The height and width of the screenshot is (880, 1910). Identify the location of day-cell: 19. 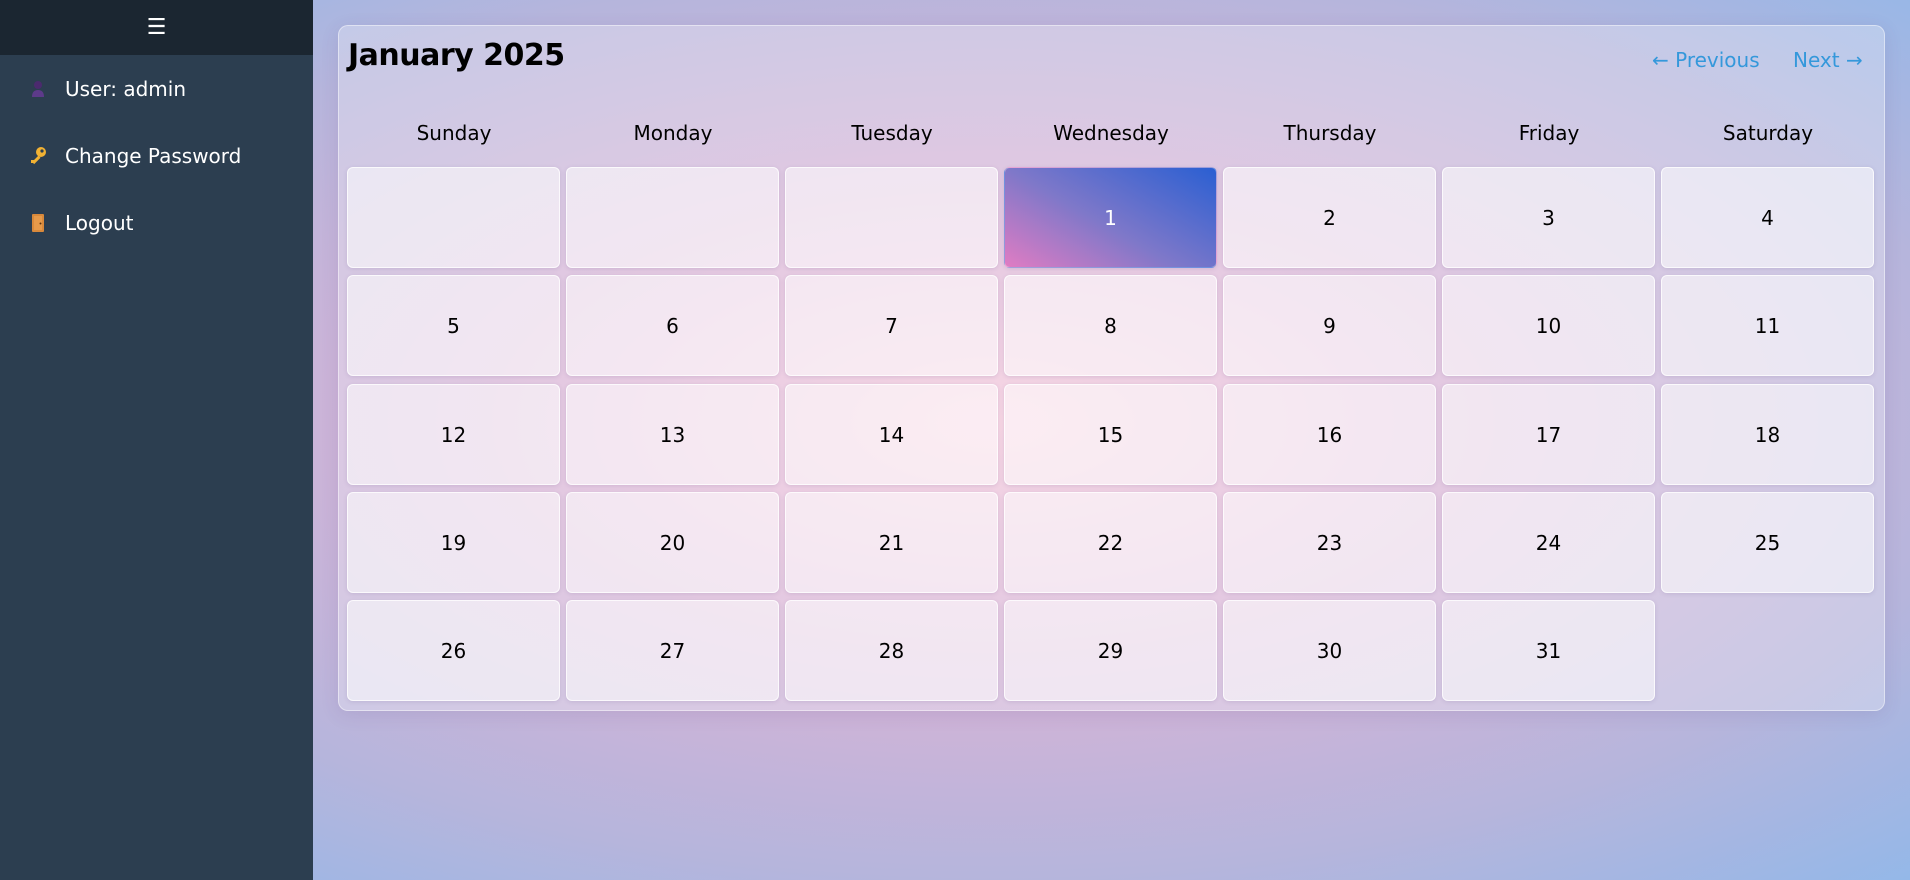
(453, 542).